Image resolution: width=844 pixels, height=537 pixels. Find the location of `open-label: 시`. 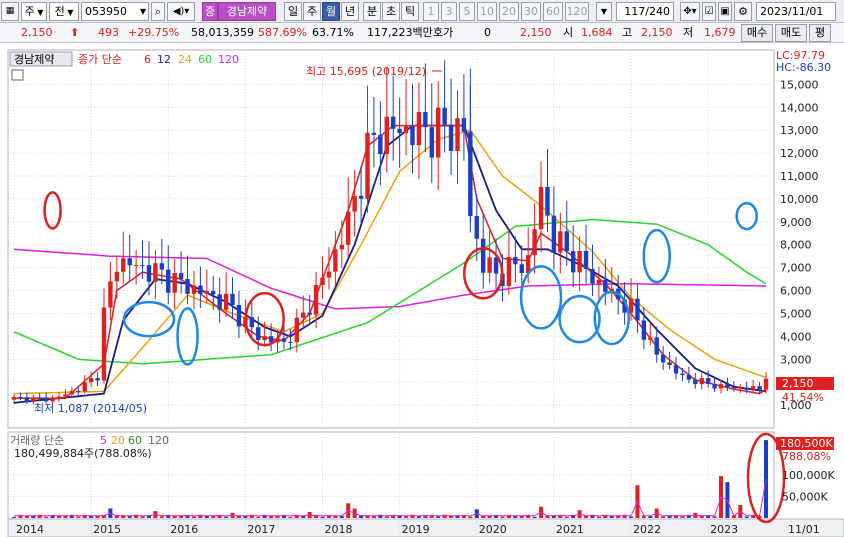

open-label: 시 is located at coordinates (568, 32).